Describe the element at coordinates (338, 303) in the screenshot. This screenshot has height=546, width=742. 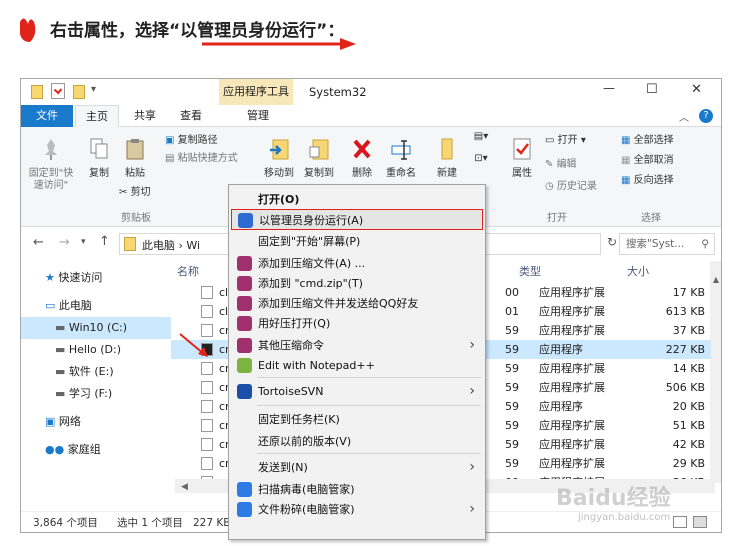
I see `menu-item-label: 添加到压缩文件并发送给QQ好友` at that location.